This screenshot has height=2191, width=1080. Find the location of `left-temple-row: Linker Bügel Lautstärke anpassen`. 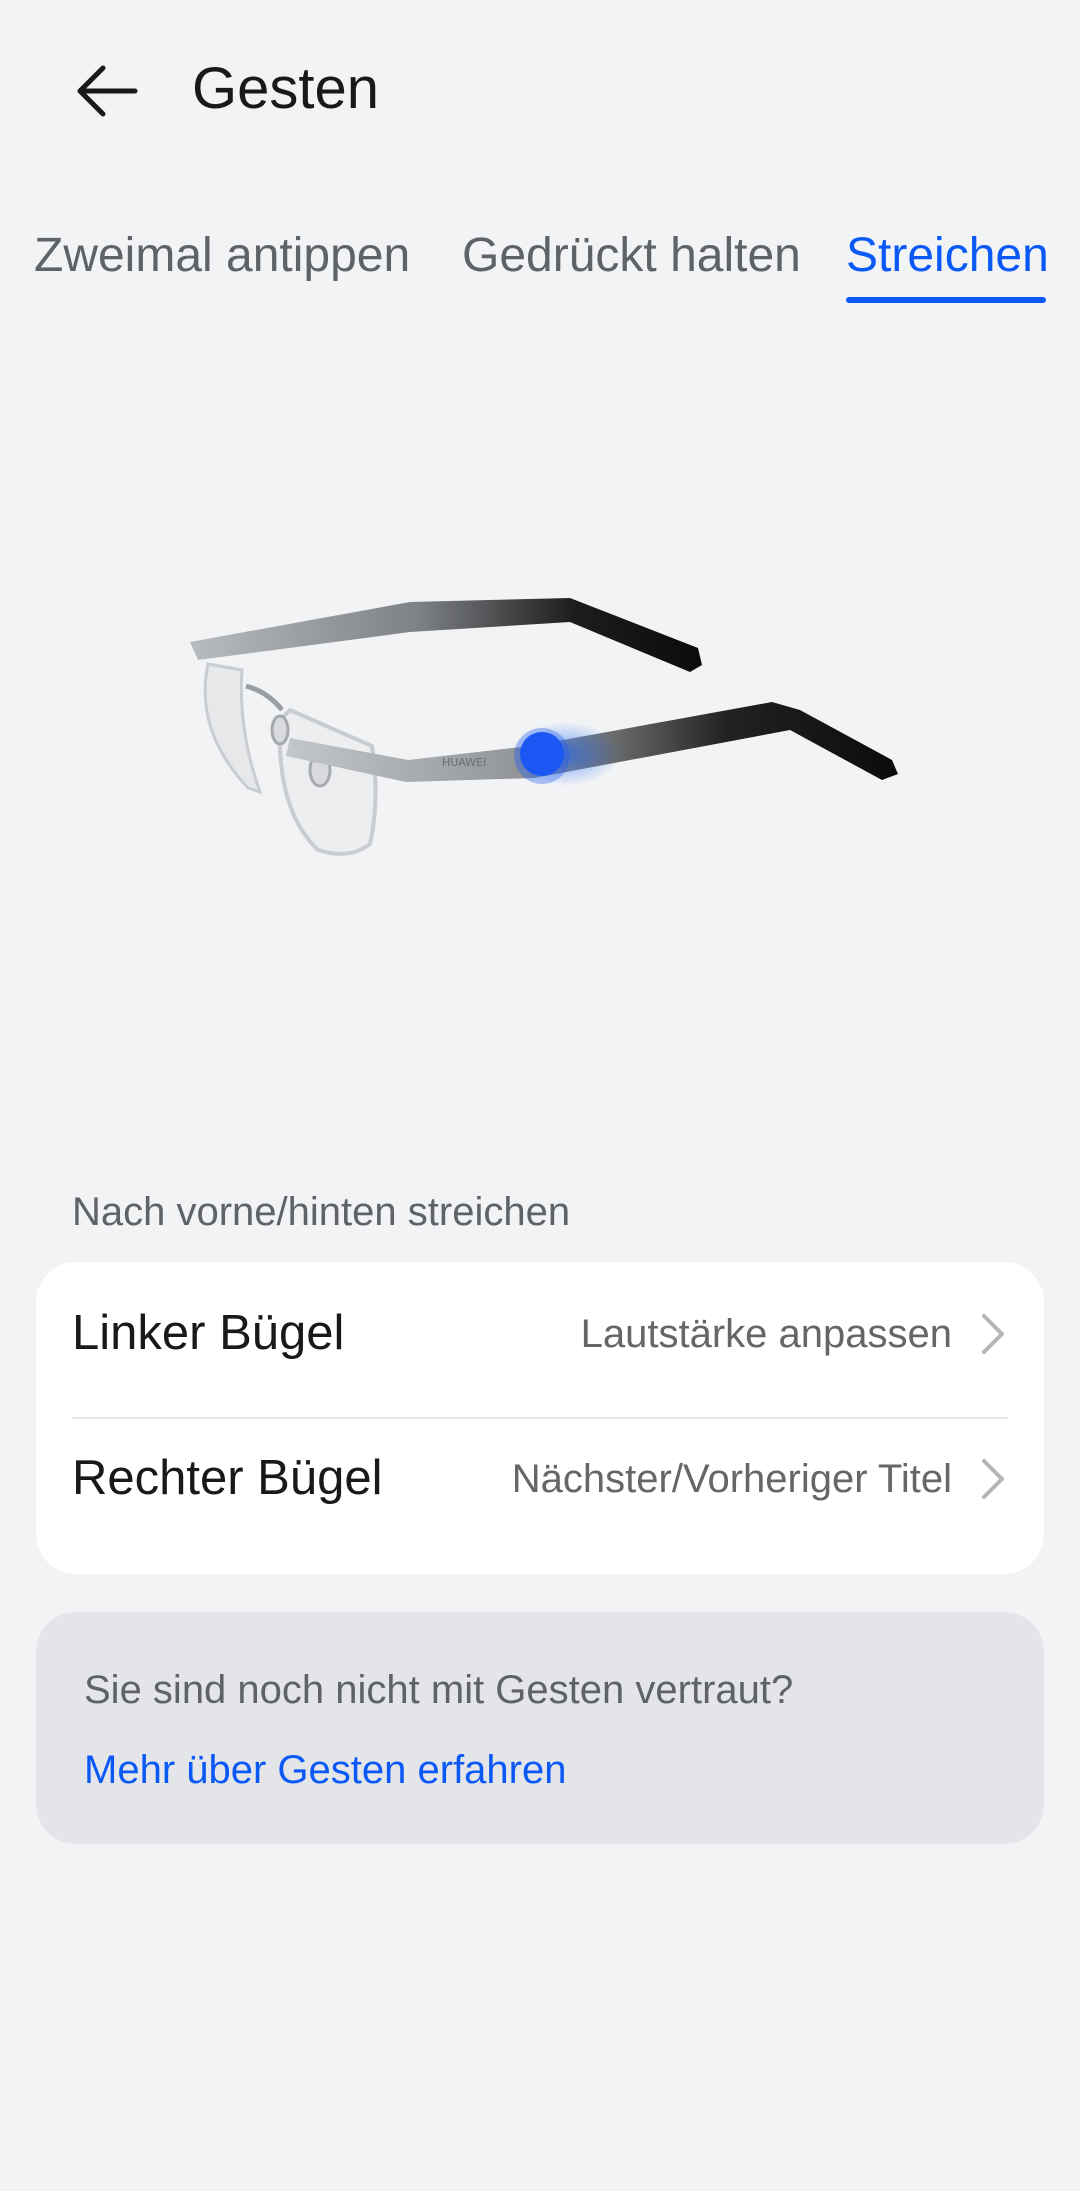

left-temple-row: Linker Bügel Lautstärke anpassen is located at coordinates (540, 1334).